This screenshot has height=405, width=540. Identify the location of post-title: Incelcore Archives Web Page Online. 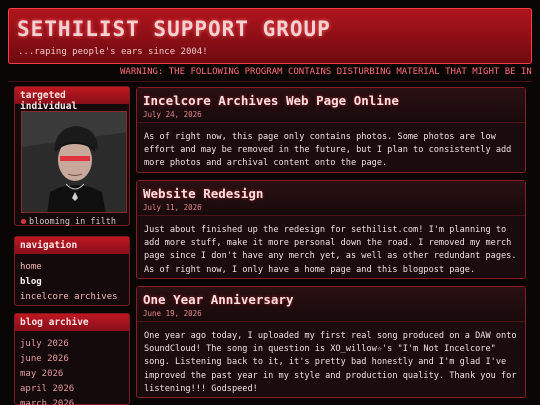
(331, 100).